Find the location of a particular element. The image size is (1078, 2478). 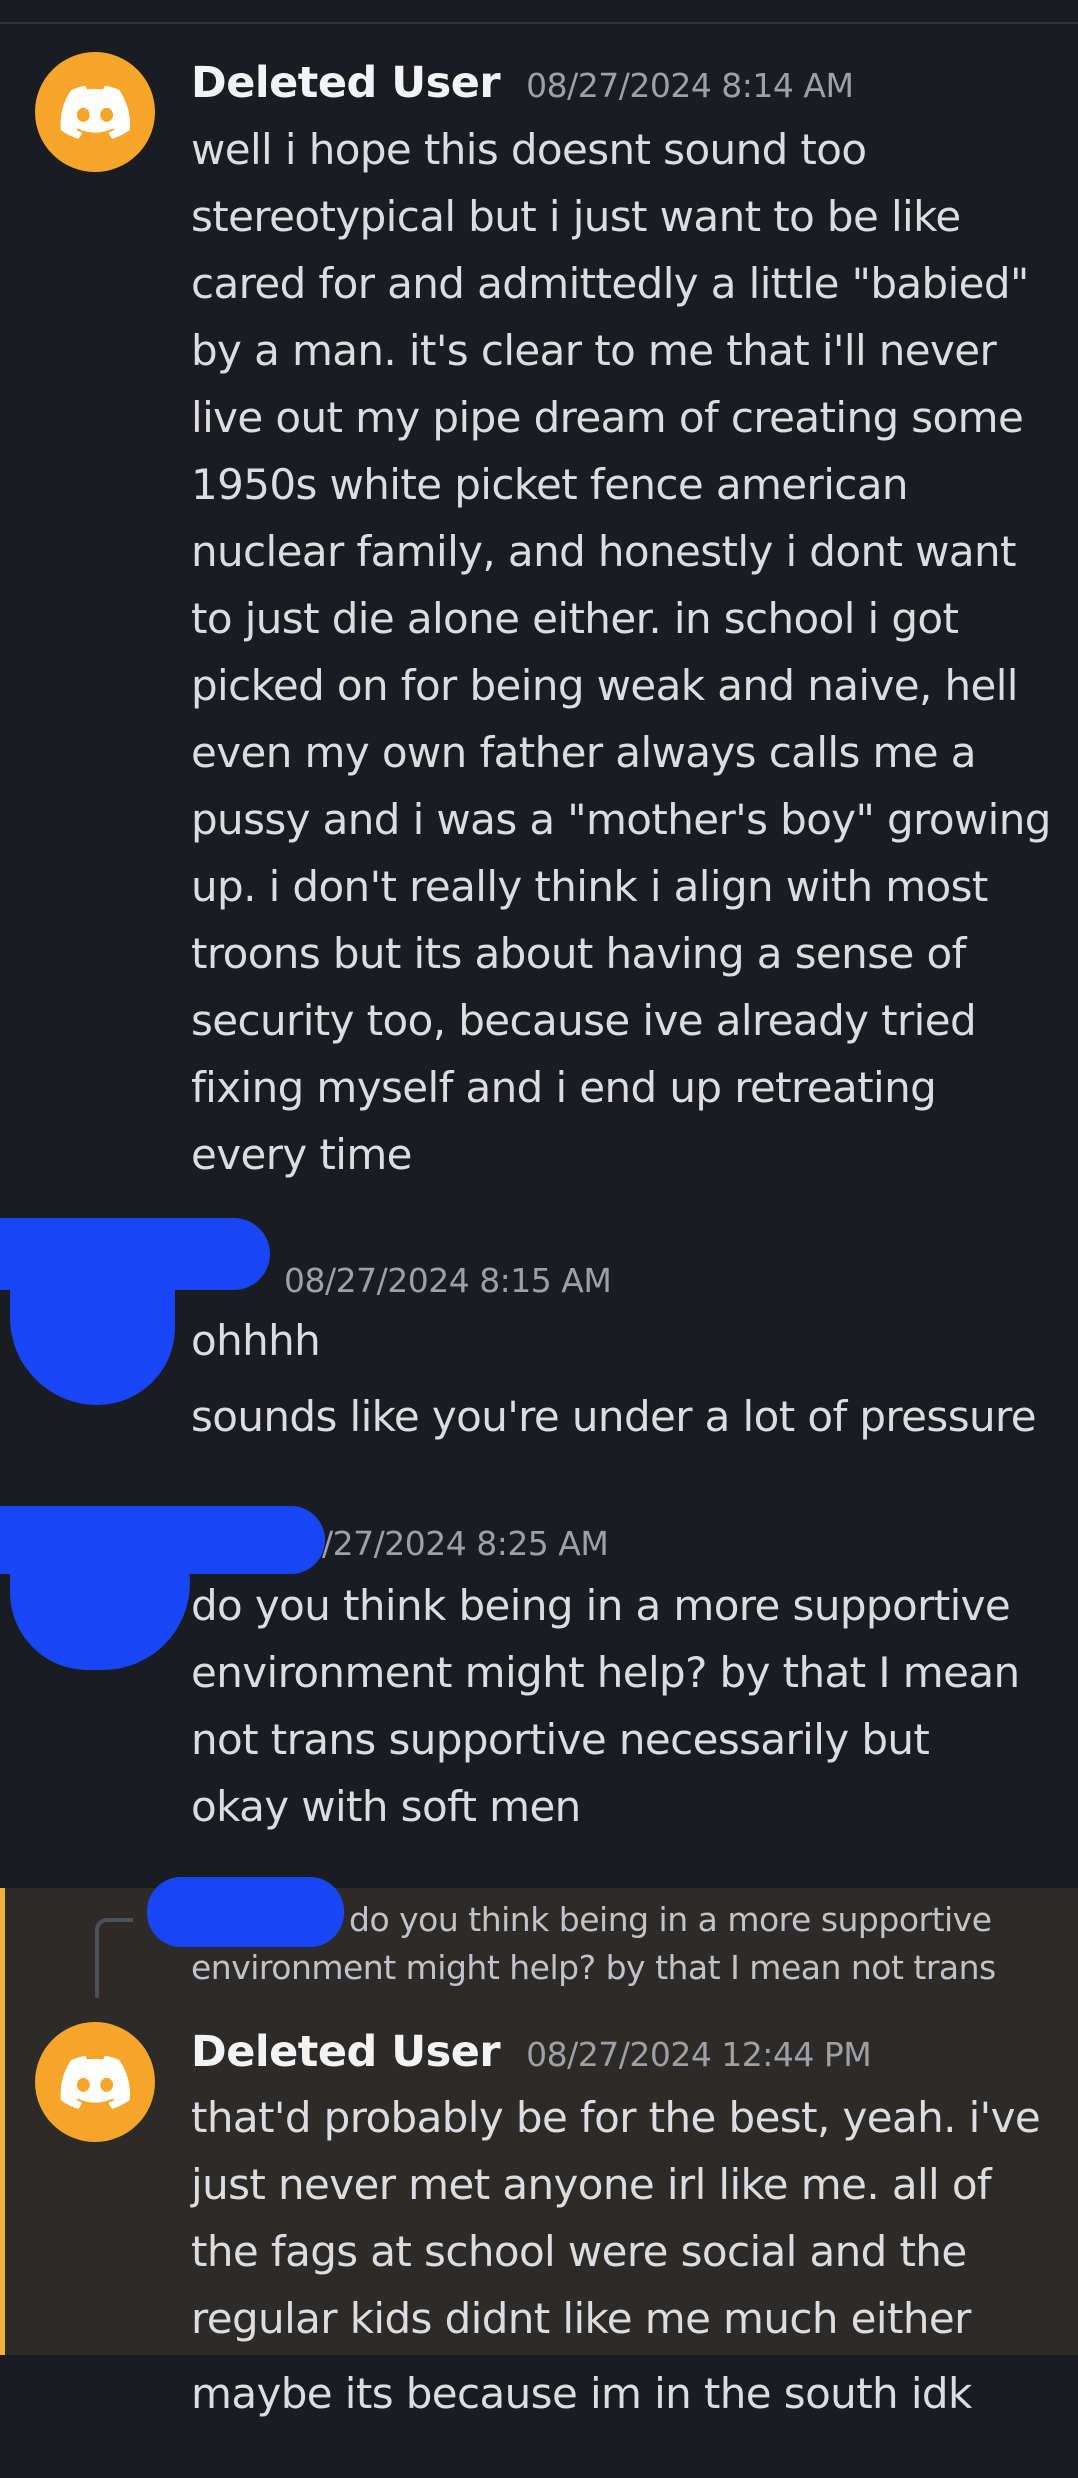

message-line: 1950s white picket fence american is located at coordinates (550, 484).